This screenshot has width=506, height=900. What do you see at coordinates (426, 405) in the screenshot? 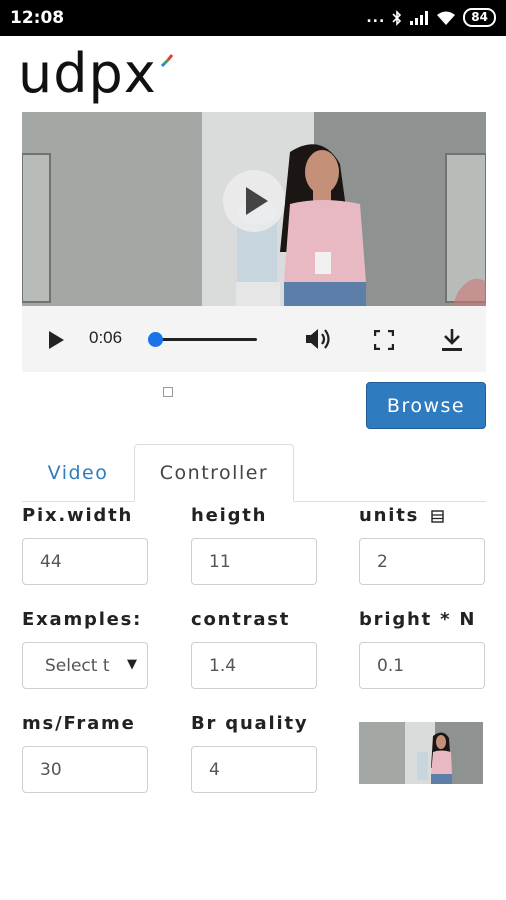
I see `browse-button: Browse` at bounding box center [426, 405].